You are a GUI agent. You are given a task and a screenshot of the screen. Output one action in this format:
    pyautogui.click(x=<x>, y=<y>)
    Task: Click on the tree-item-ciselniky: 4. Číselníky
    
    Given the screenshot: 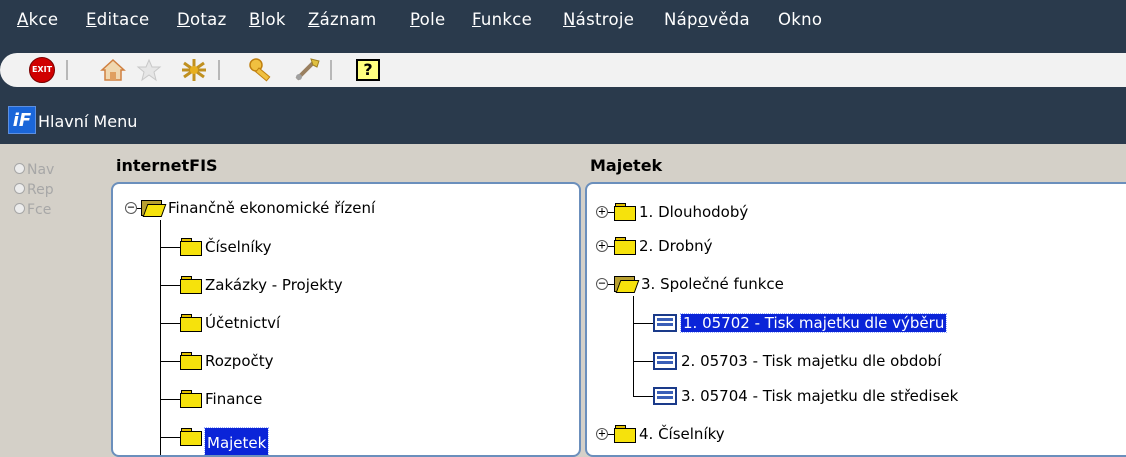 What is the action you would take?
    pyautogui.click(x=669, y=434)
    